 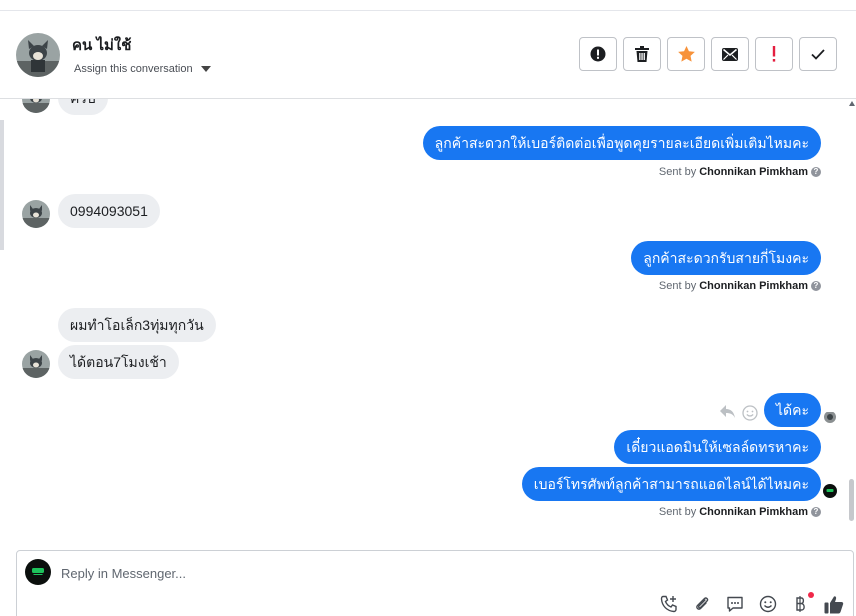 What do you see at coordinates (751, 603) in the screenshot?
I see `composer-toolbar` at bounding box center [751, 603].